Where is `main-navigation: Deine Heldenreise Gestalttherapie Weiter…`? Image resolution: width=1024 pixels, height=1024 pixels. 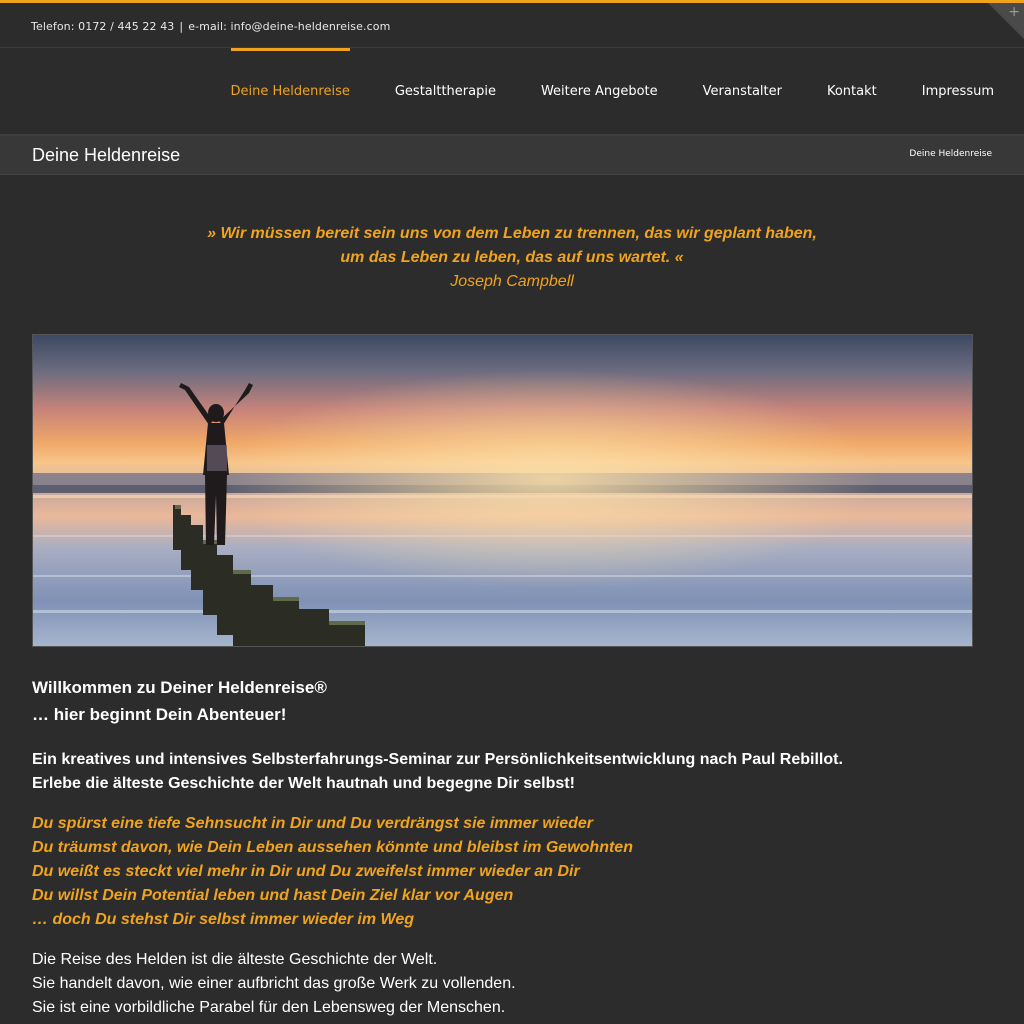 main-navigation: Deine Heldenreise Gestalttherapie Weiter… is located at coordinates (512, 92).